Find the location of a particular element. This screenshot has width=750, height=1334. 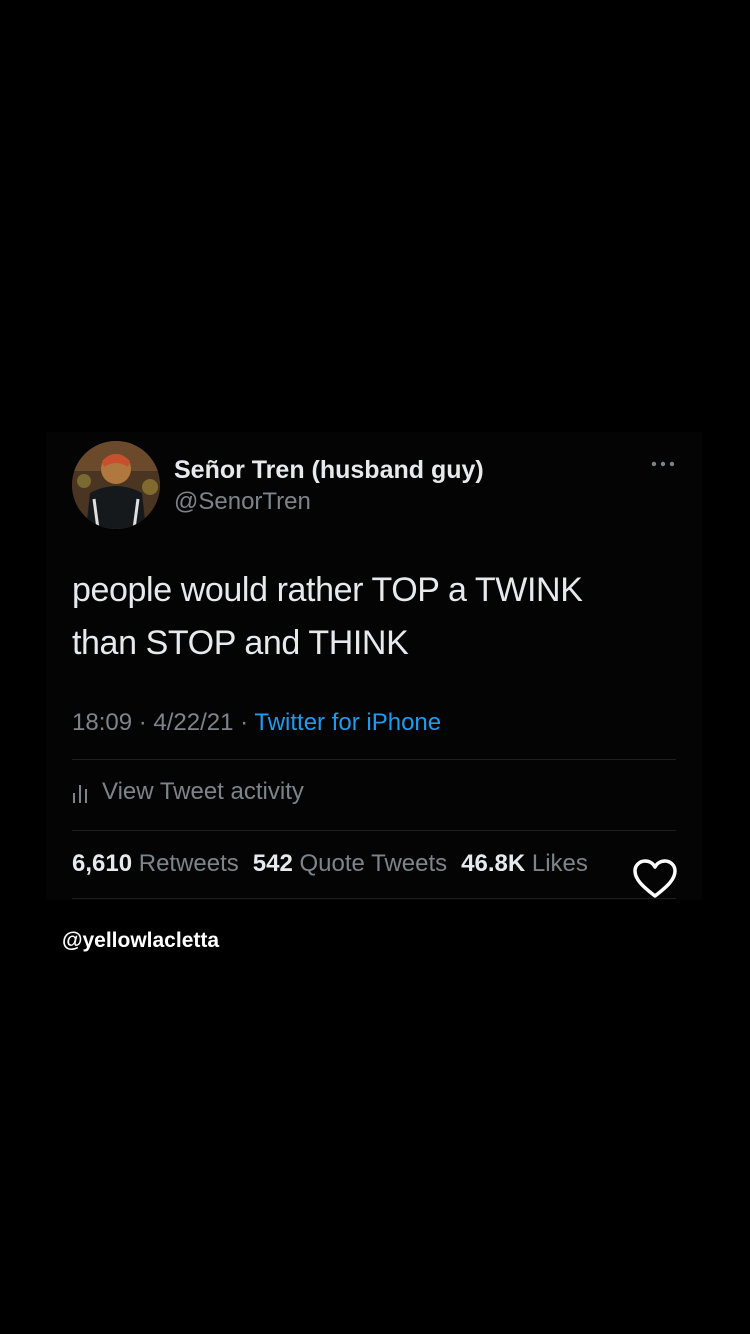

heart-outline-icon is located at coordinates (655, 879).